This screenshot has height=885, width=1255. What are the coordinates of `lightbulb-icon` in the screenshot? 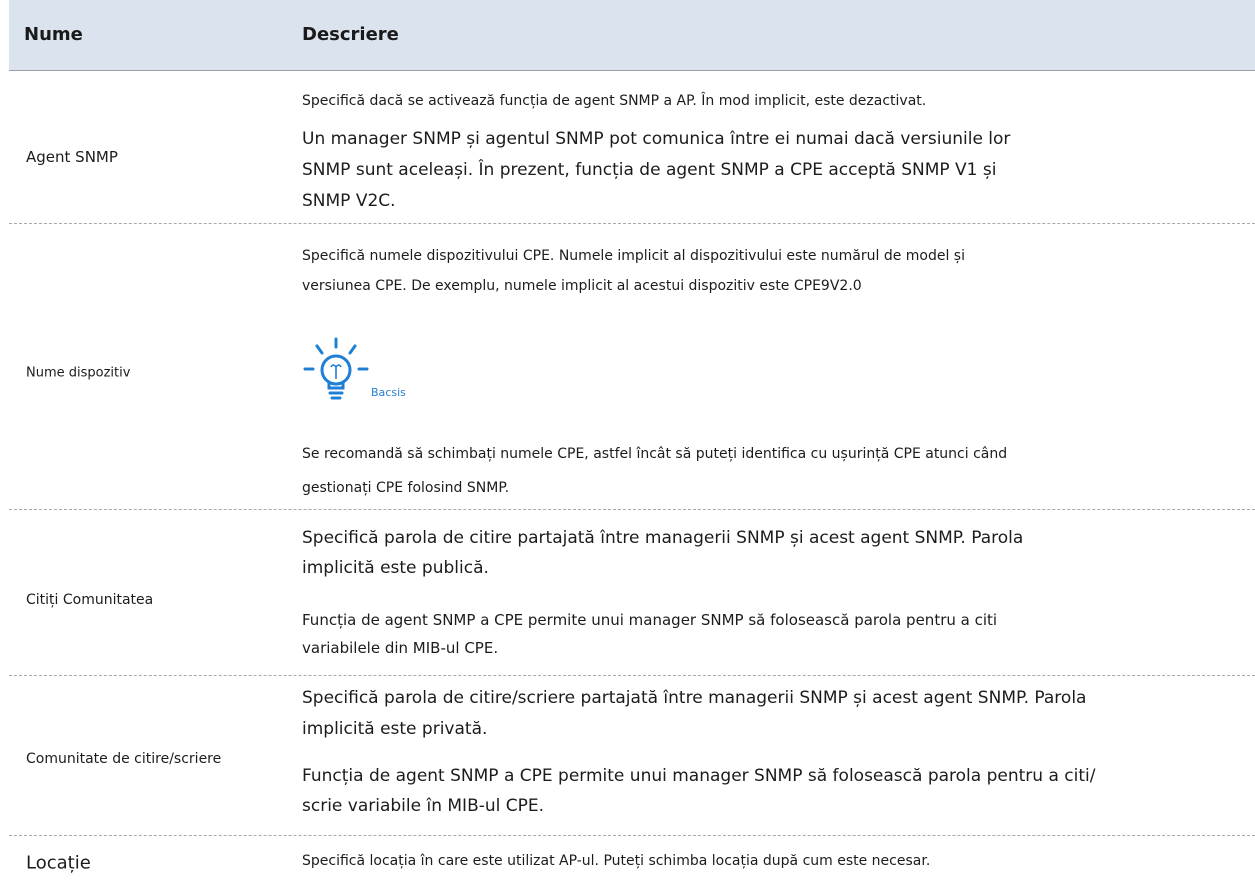 It's located at (336, 368).